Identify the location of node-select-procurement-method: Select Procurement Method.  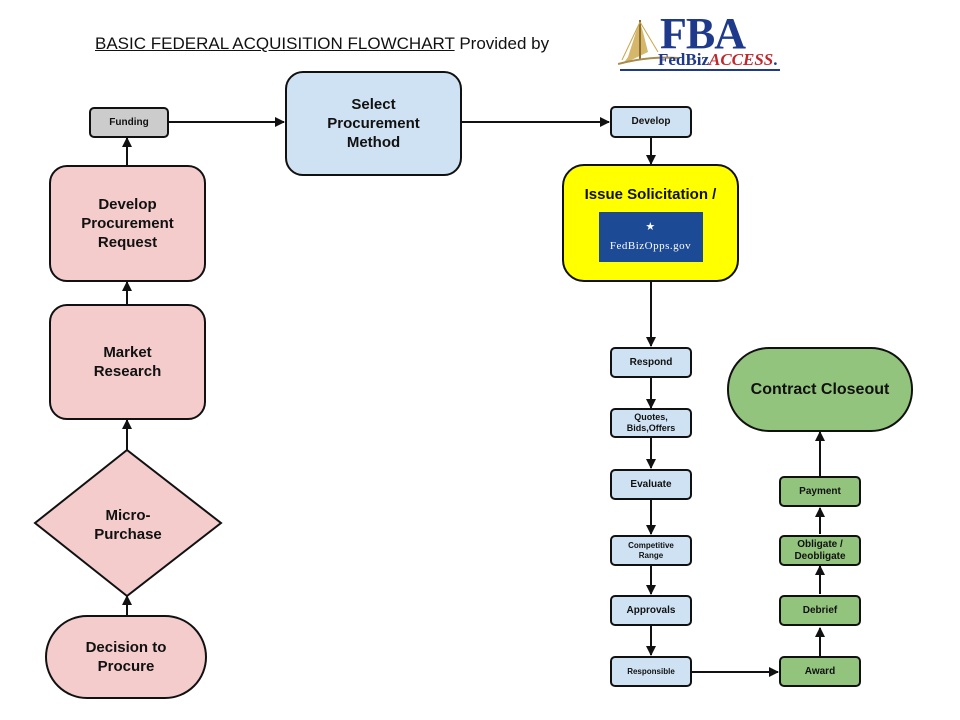
(373, 123).